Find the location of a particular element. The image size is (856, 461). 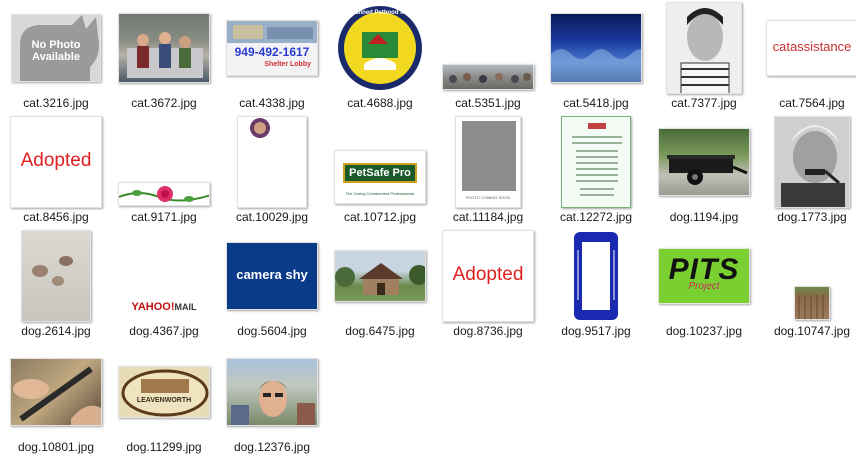

catassistance-logo-text: catassistance is located at coordinates (812, 46).